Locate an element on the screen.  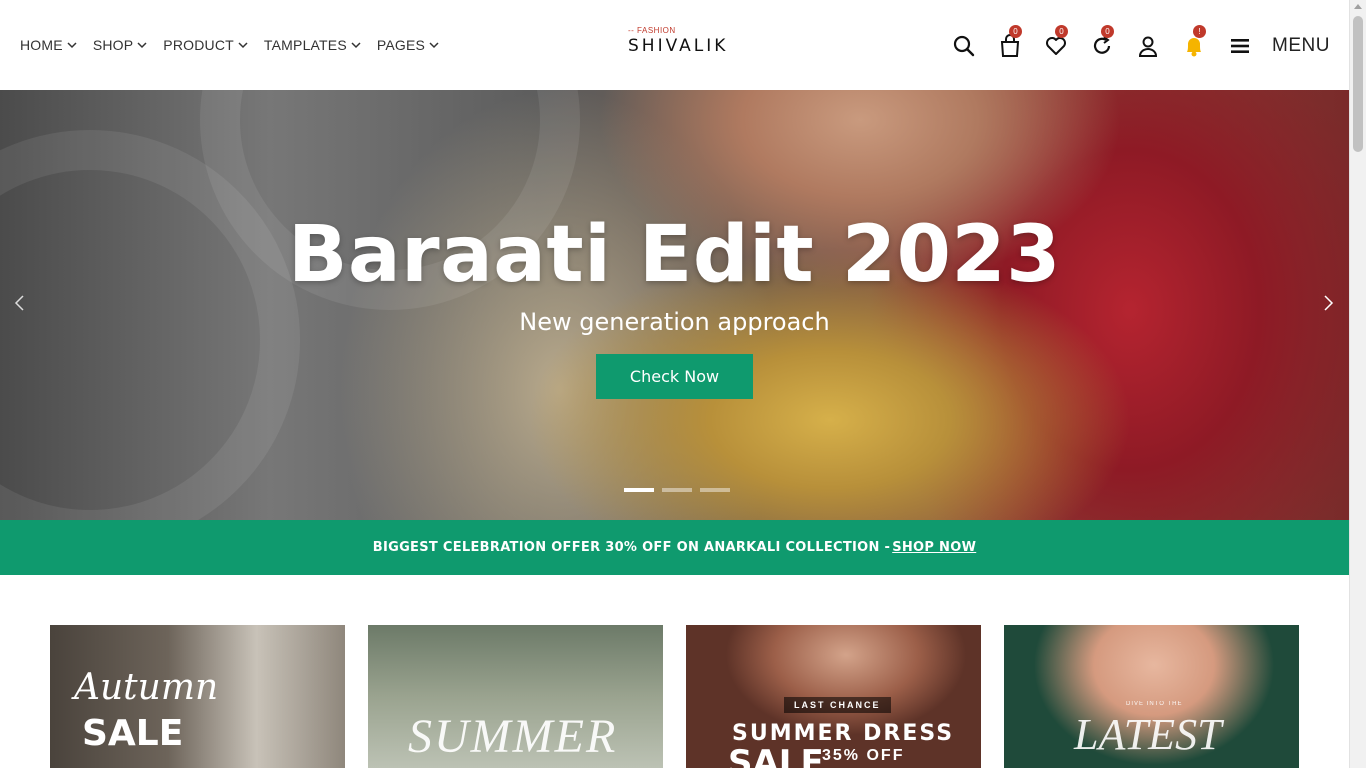
nav-item-shop: SHOP is located at coordinates (120, 45).